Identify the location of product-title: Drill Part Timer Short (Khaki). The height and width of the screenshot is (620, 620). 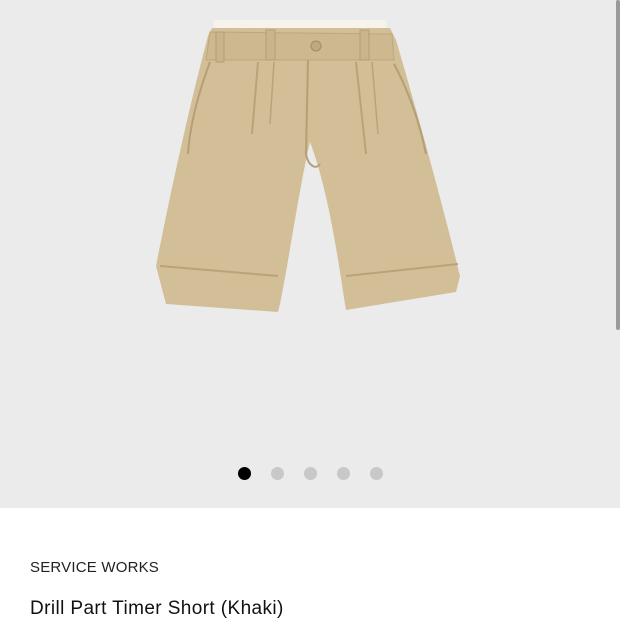
(157, 608).